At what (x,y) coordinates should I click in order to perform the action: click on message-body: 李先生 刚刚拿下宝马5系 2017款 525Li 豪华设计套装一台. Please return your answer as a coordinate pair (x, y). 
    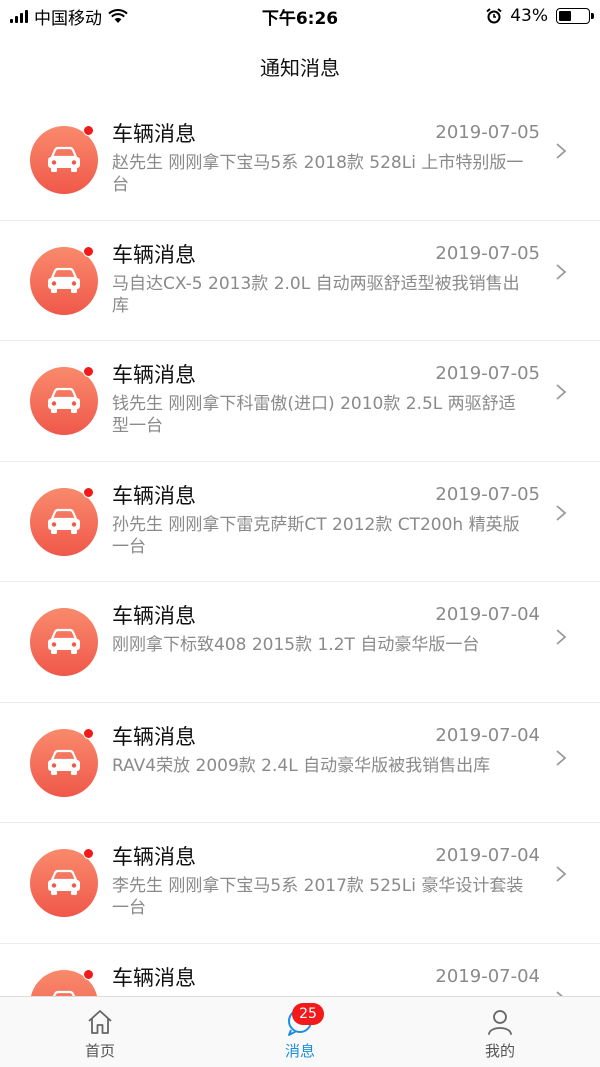
    Looking at the image, I should click on (318, 897).